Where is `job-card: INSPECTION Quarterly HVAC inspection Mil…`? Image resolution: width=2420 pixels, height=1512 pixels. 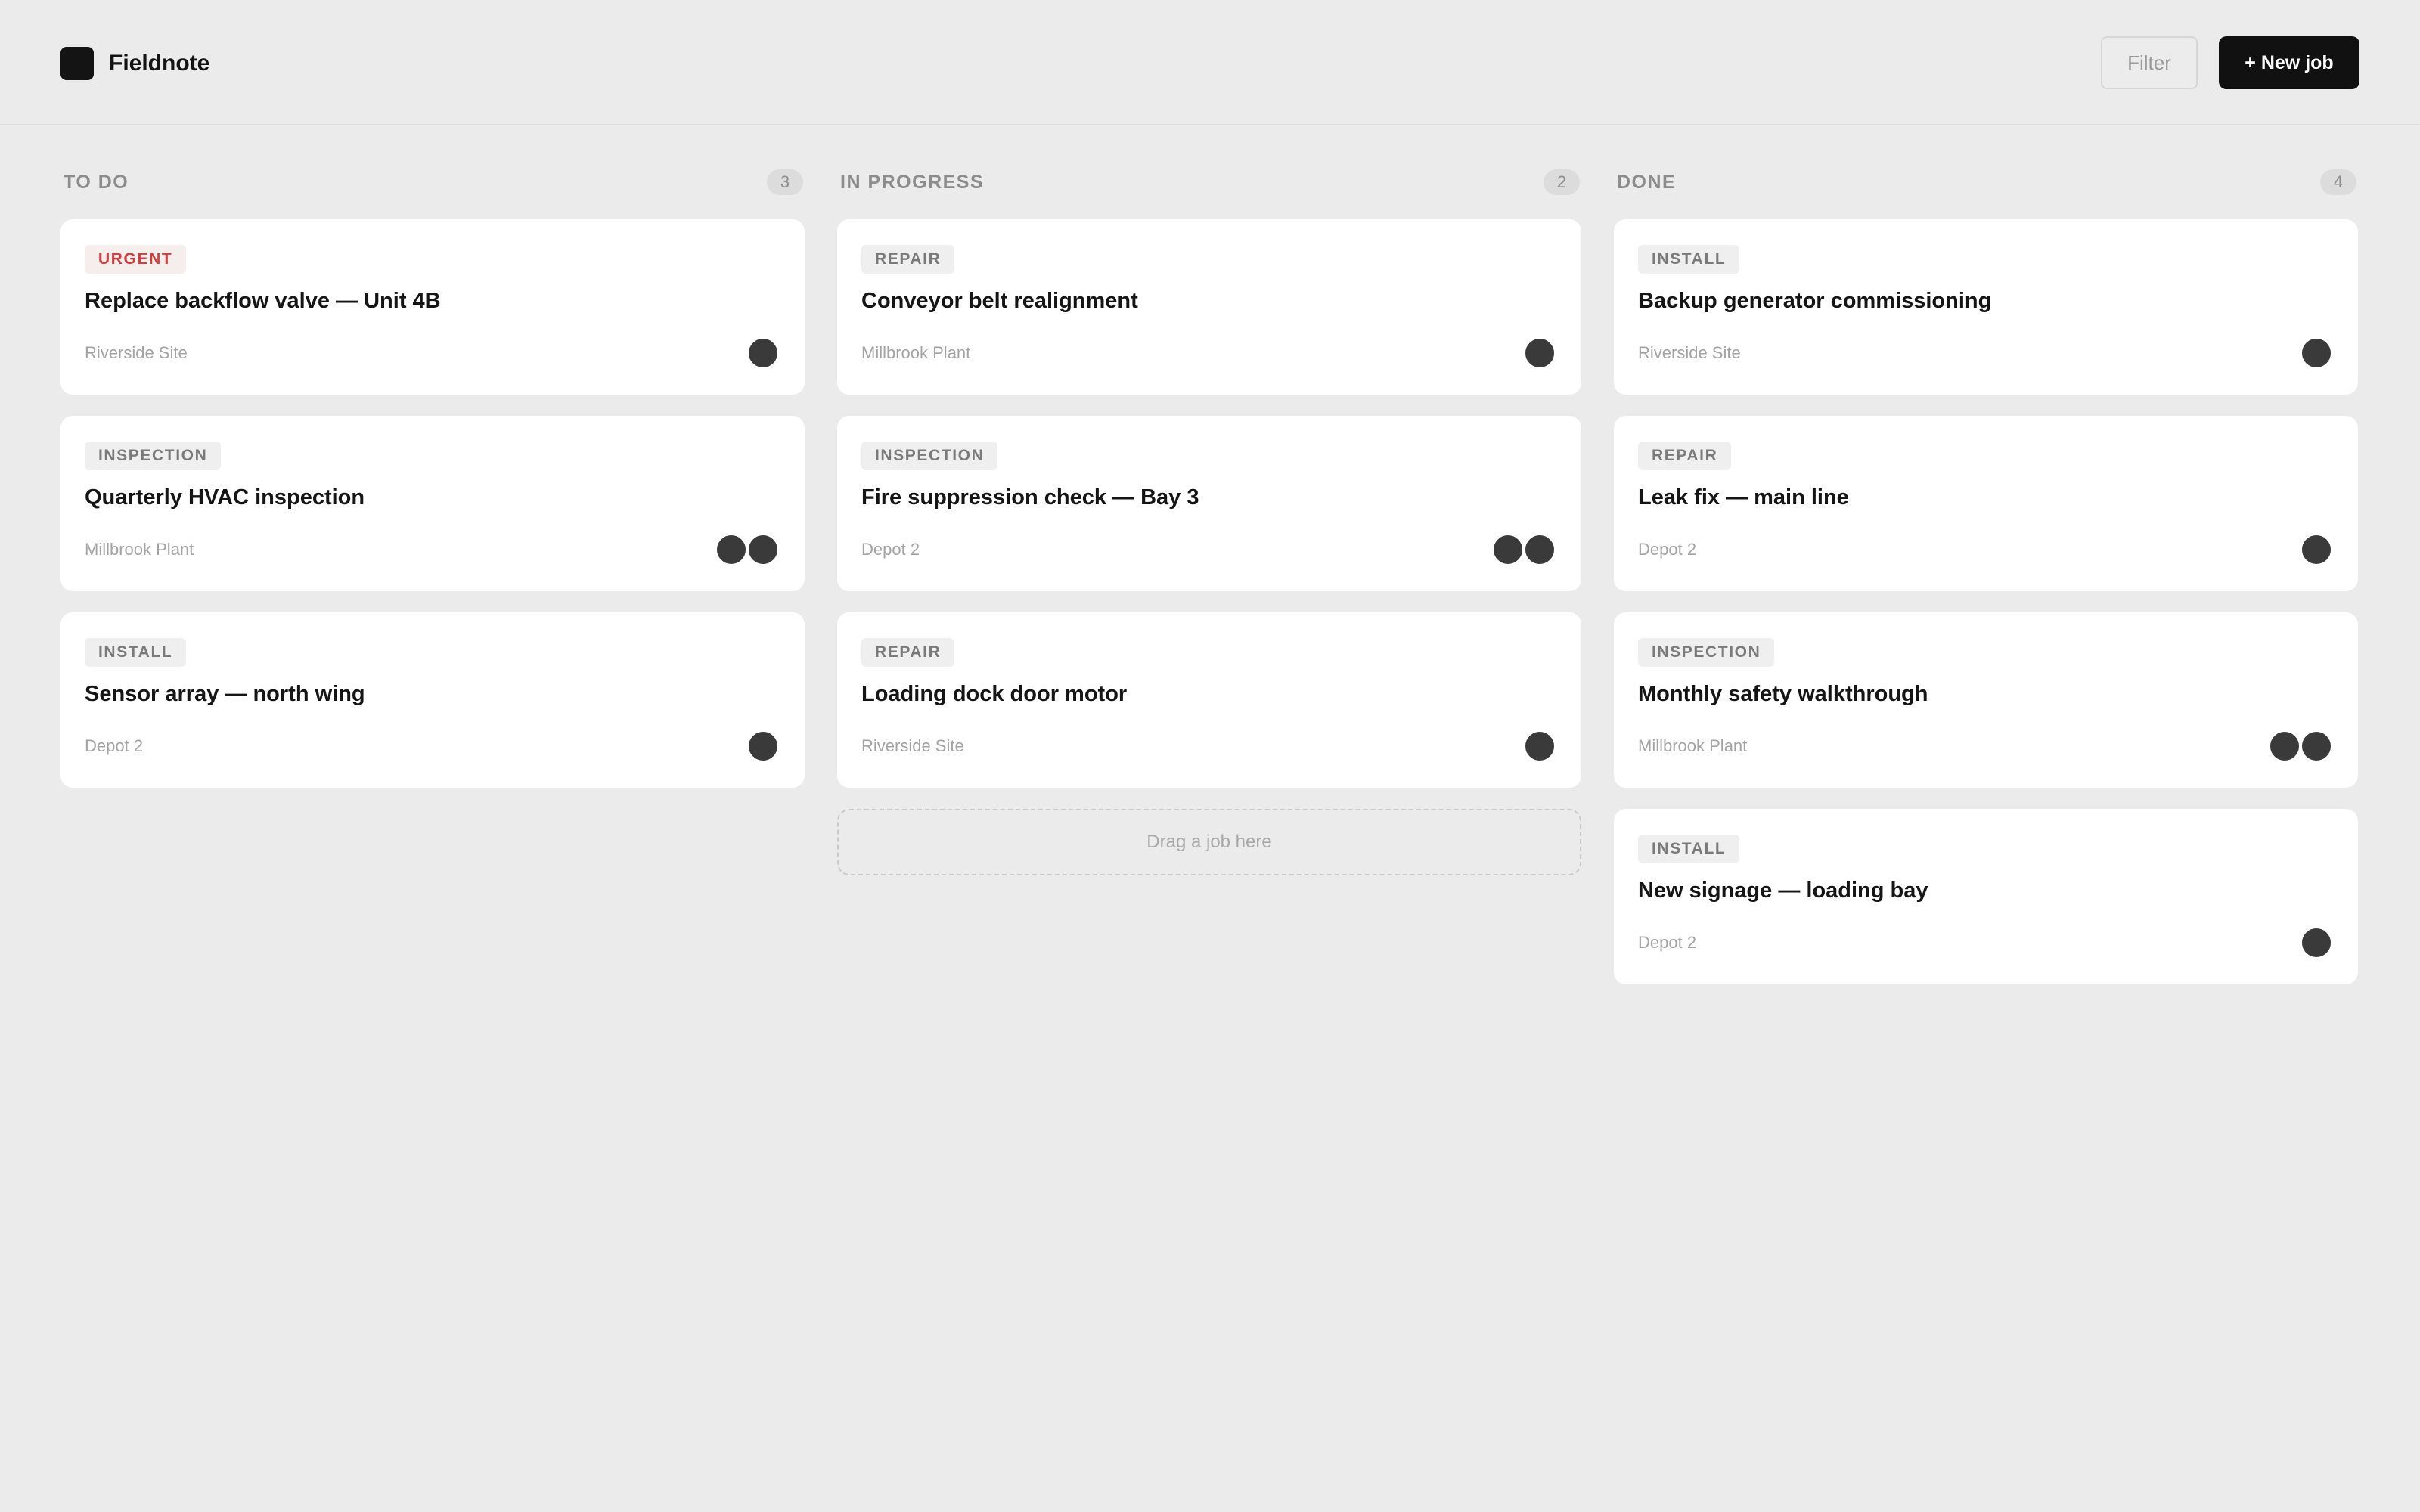 job-card: INSPECTION Quarterly HVAC inspection Mil… is located at coordinates (432, 504).